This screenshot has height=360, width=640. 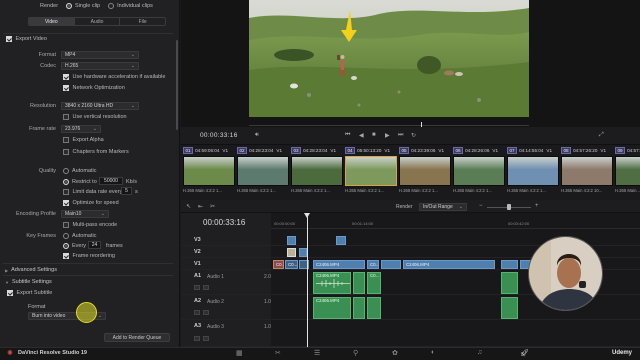 What do you see at coordinates (9, 39) in the screenshot?
I see `export-video-checkbox` at bounding box center [9, 39].